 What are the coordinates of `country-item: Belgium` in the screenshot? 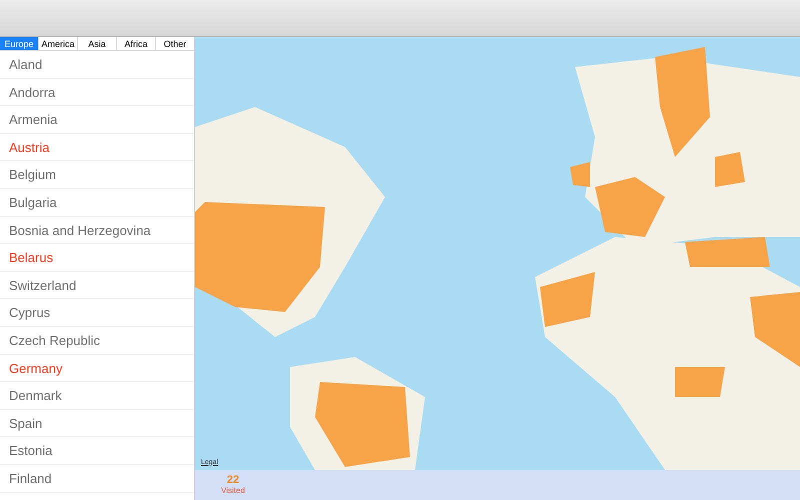 It's located at (97, 175).